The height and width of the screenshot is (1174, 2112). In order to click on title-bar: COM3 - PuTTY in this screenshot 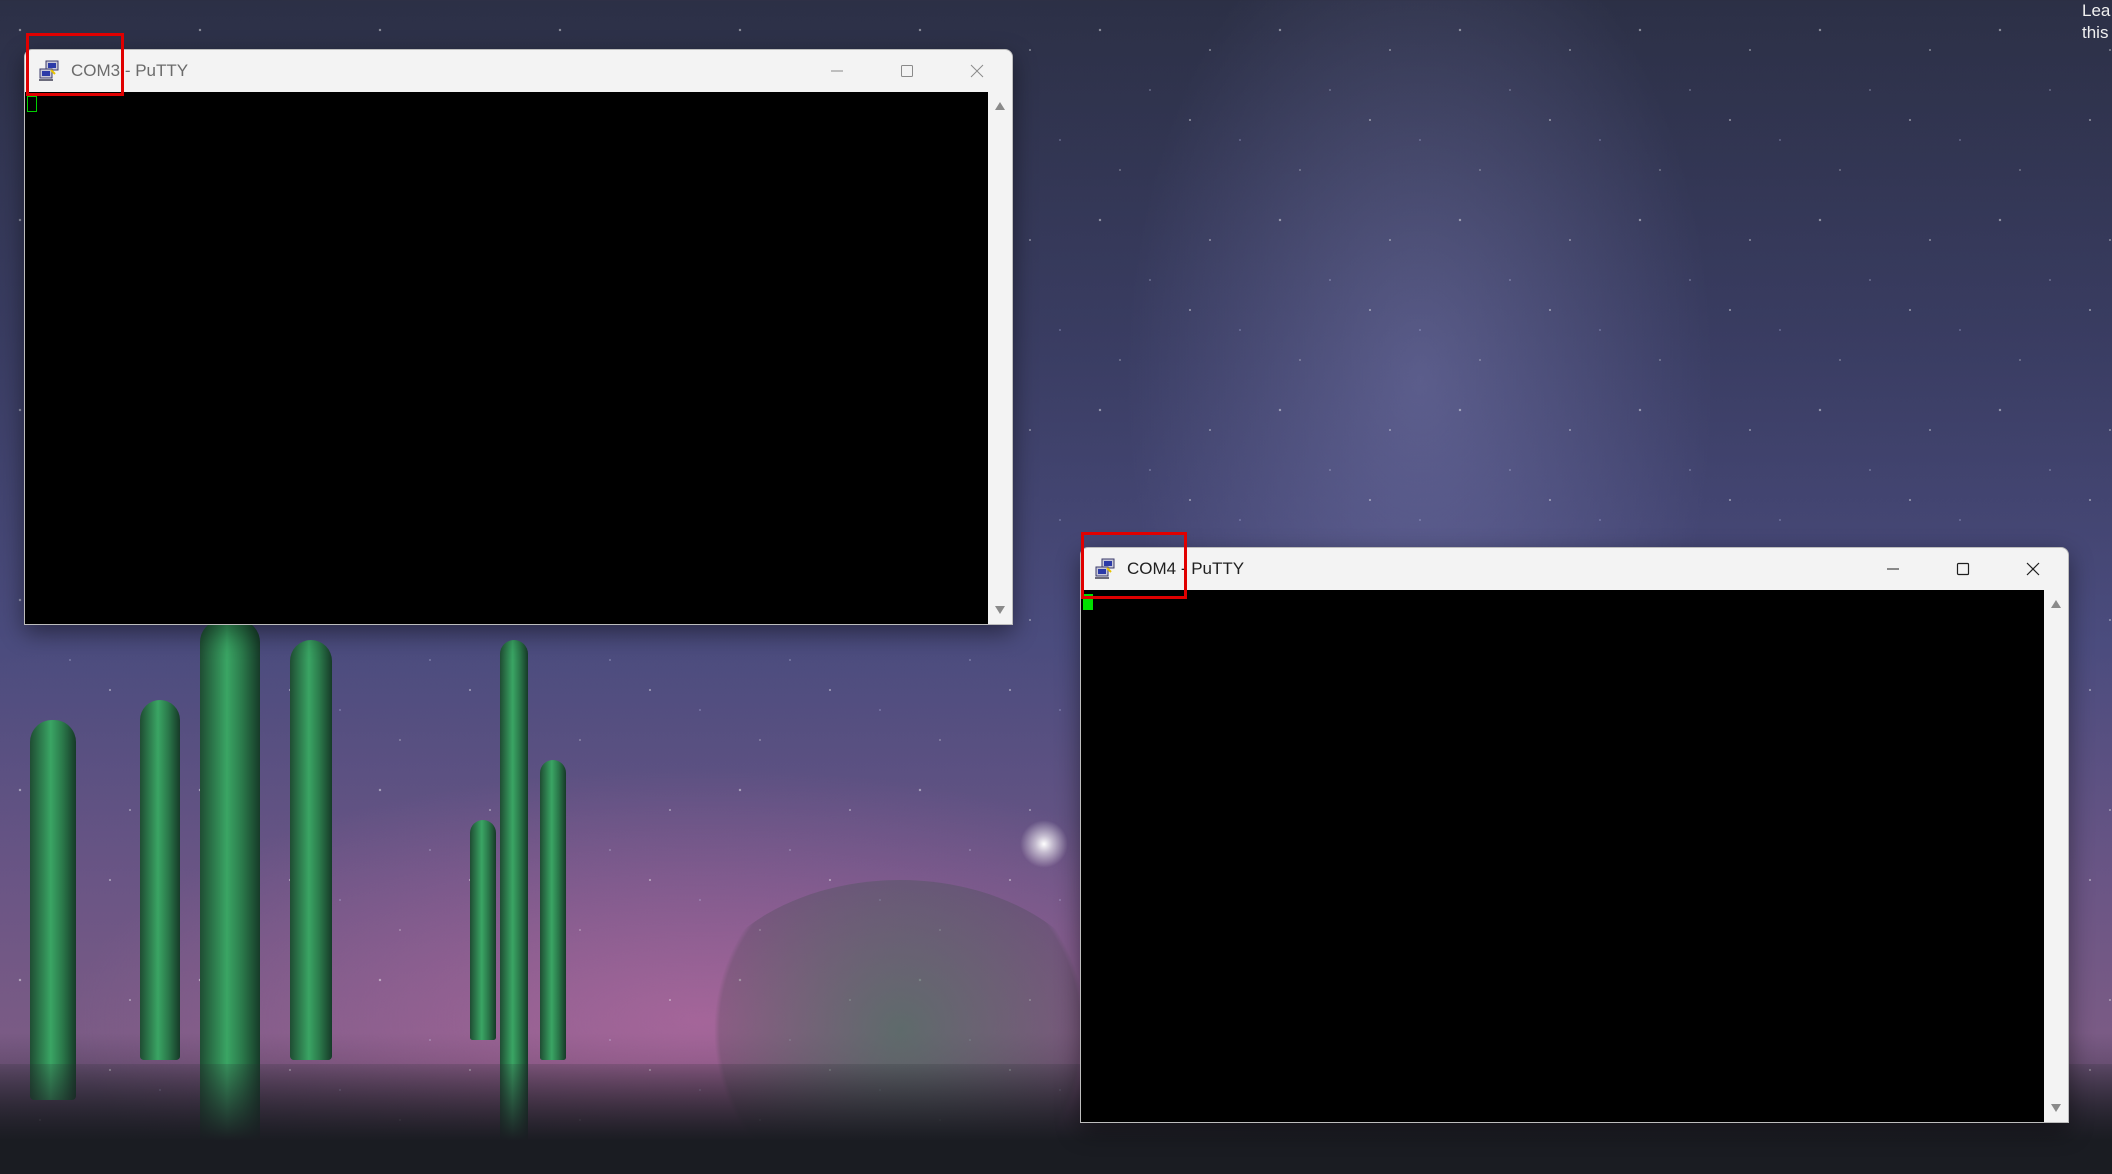, I will do `click(518, 71)`.